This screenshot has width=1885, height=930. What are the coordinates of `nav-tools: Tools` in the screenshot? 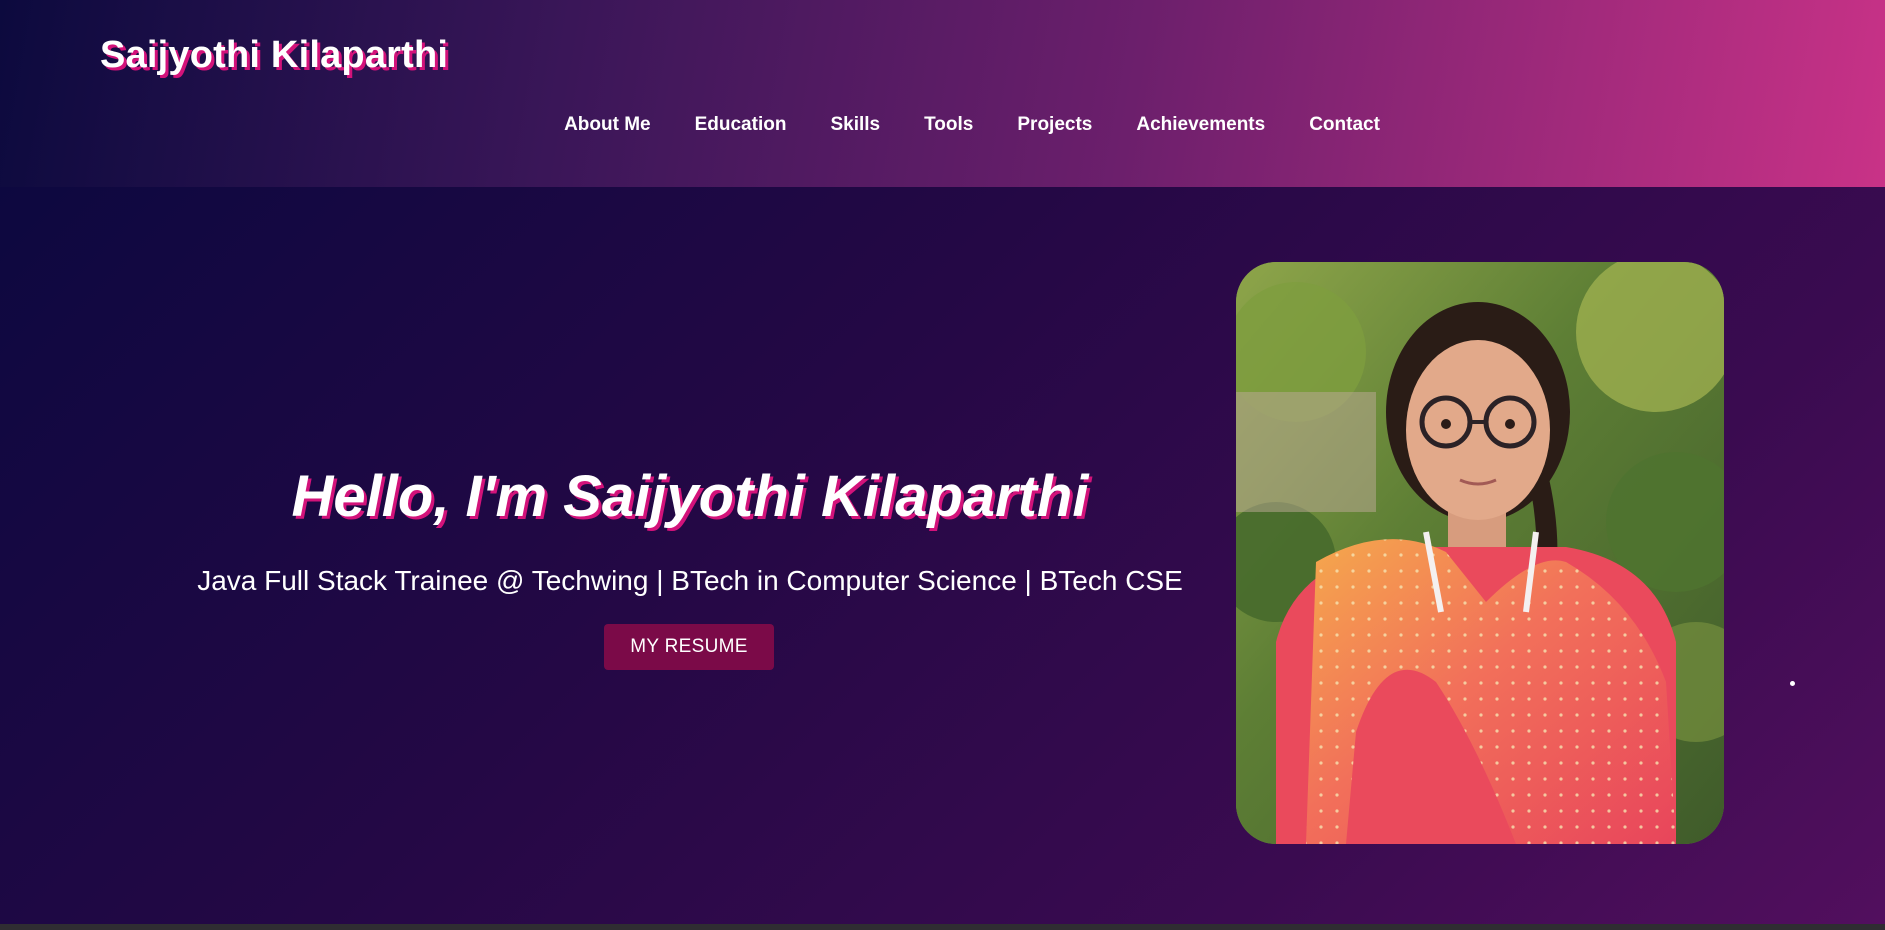 It's located at (948, 125).